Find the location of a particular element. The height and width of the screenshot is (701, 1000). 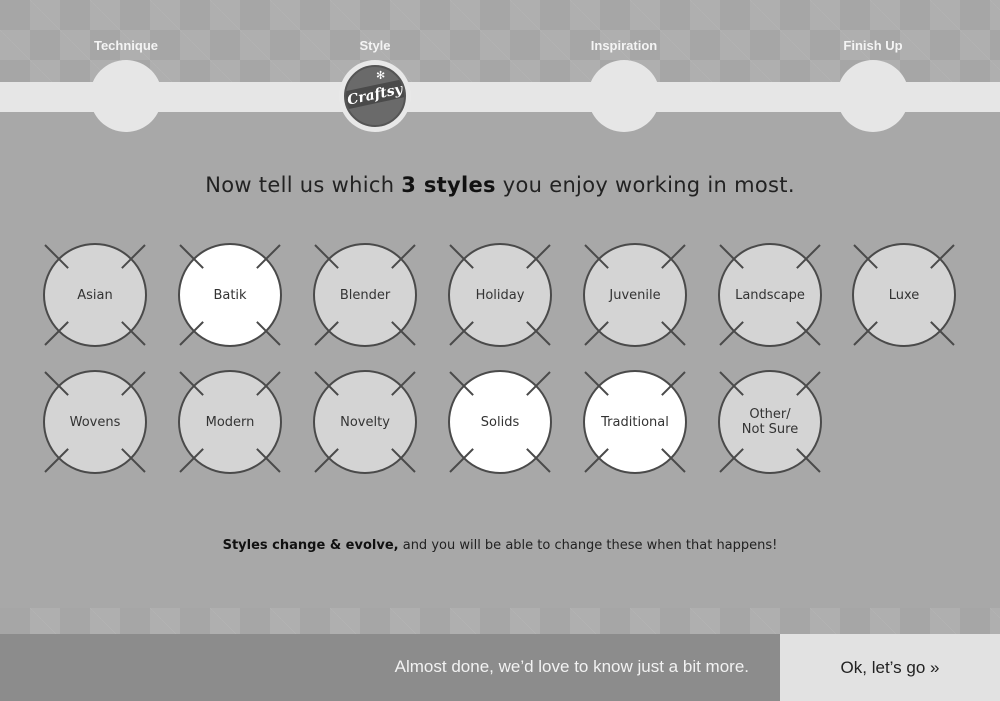

style-option-solids: Solids is located at coordinates (500, 422).